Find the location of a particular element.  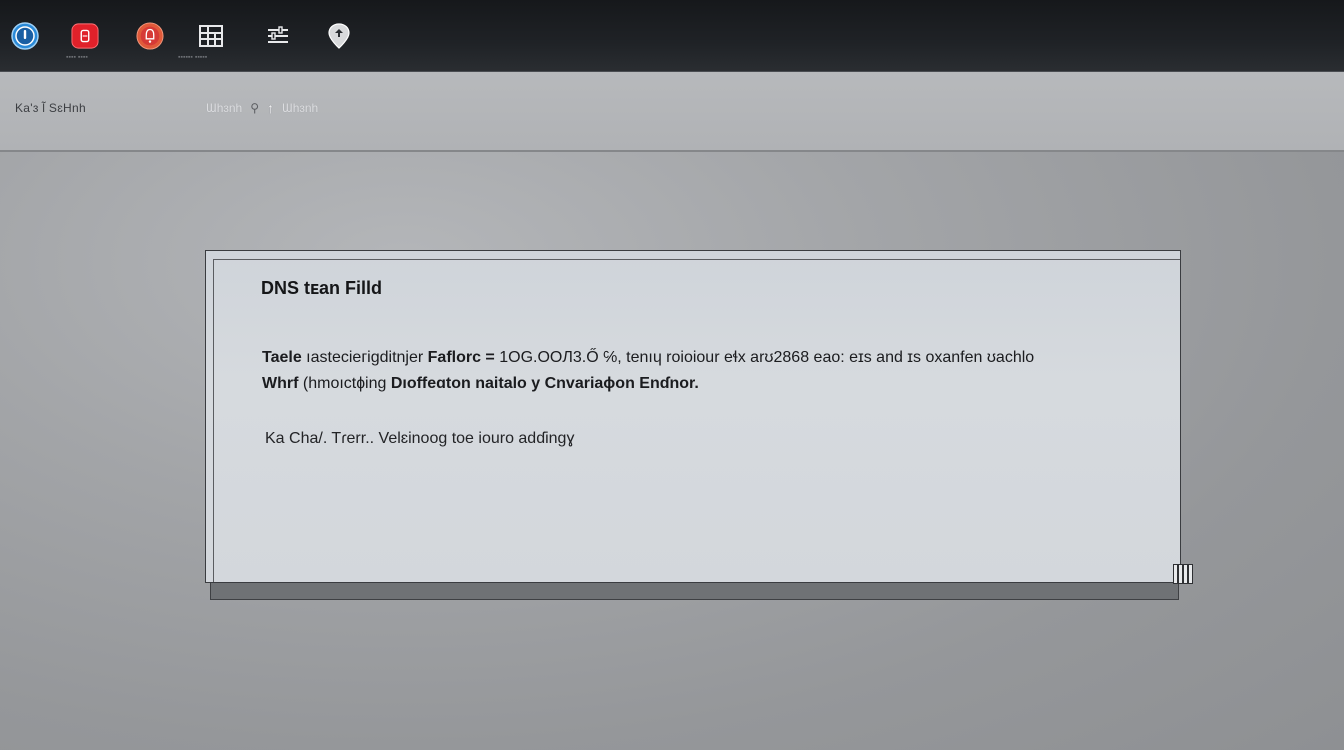

power-icon is located at coordinates (25, 36).